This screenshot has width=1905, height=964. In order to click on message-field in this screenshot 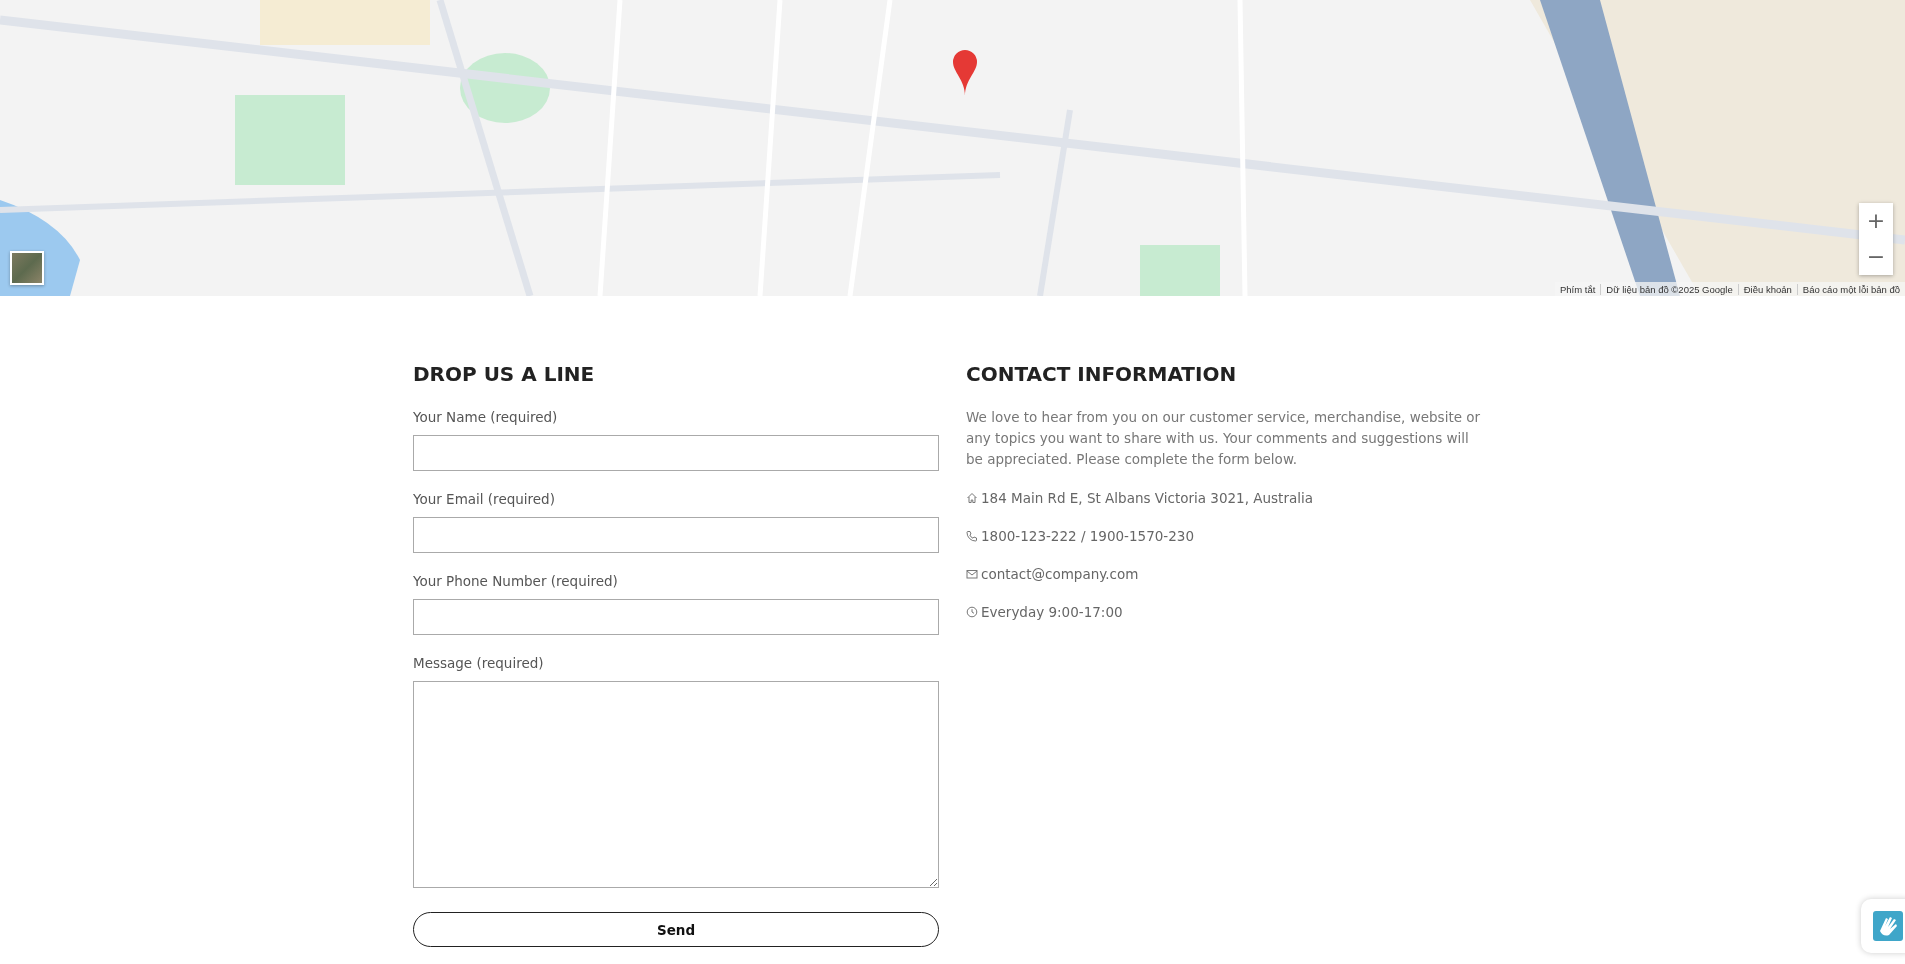, I will do `click(676, 784)`.